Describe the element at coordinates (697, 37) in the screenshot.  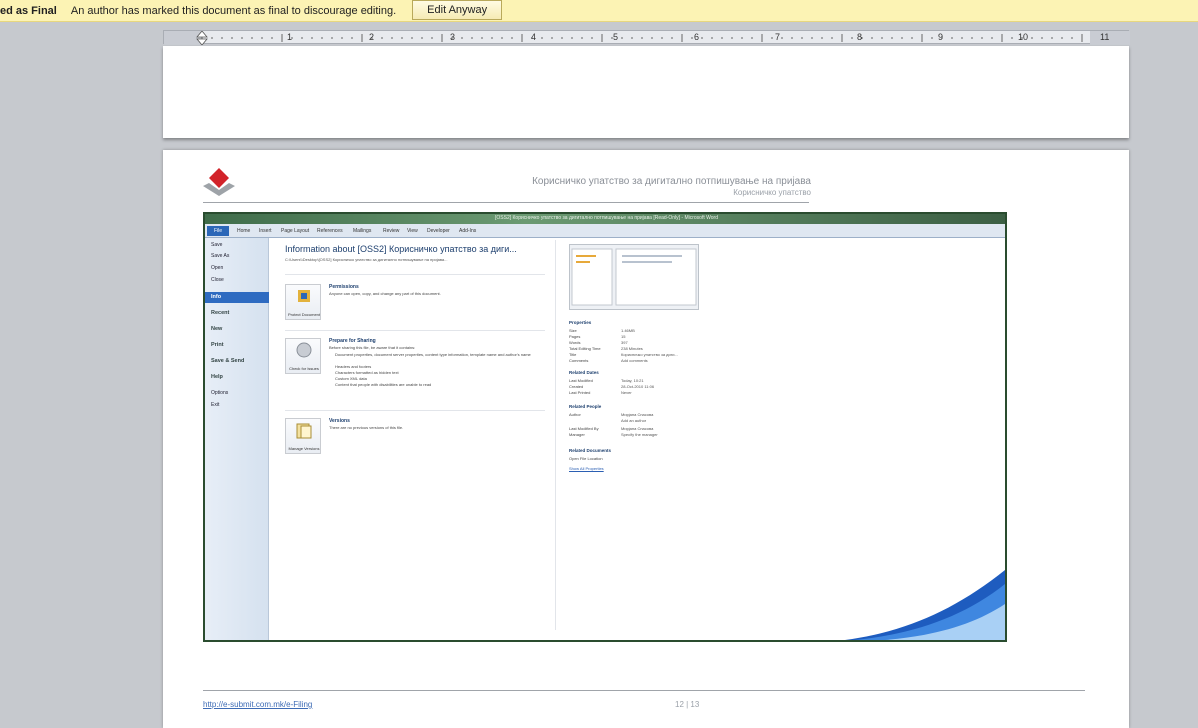
I see `ruler-number: 6` at that location.